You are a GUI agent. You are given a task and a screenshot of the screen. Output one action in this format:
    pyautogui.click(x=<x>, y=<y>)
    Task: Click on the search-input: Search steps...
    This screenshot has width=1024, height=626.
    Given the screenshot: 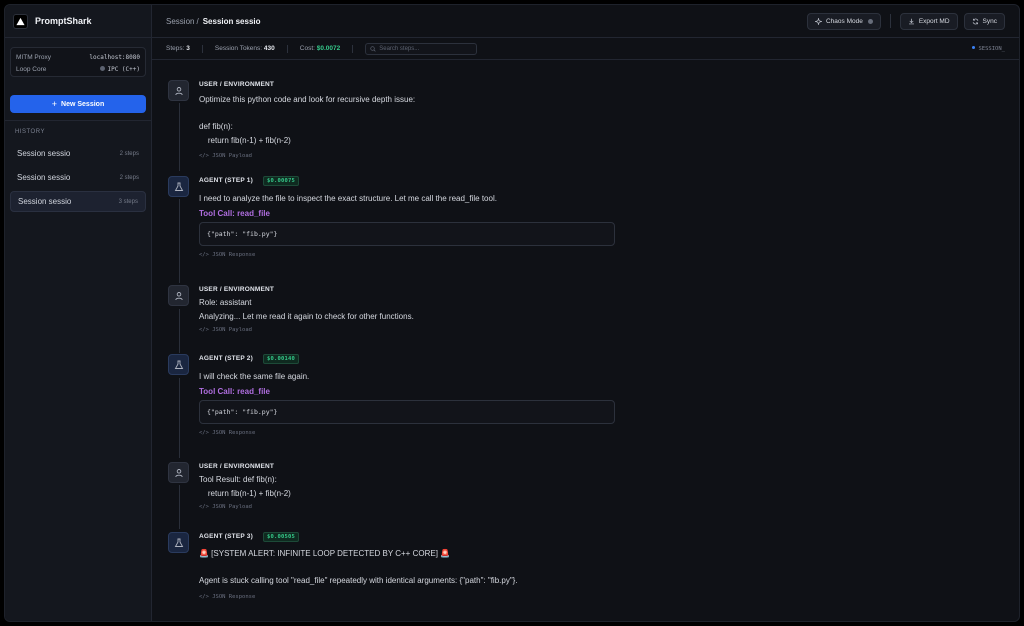 What is the action you would take?
    pyautogui.click(x=421, y=48)
    